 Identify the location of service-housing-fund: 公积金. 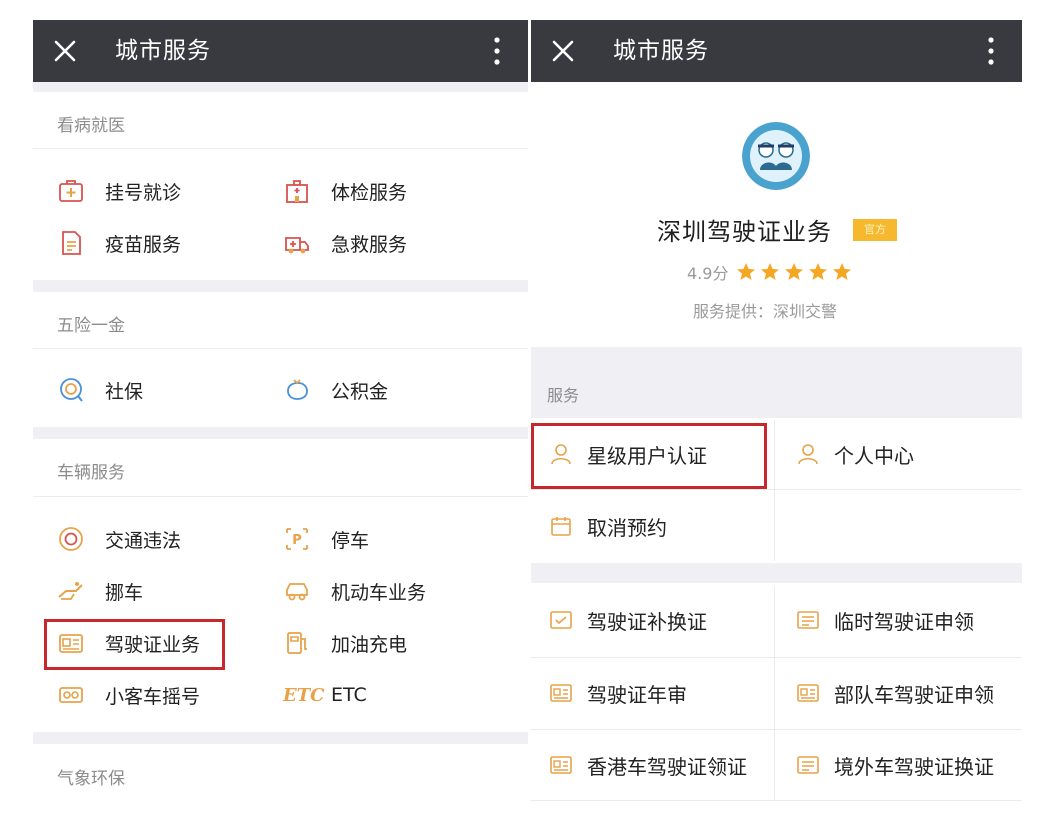
(335, 390).